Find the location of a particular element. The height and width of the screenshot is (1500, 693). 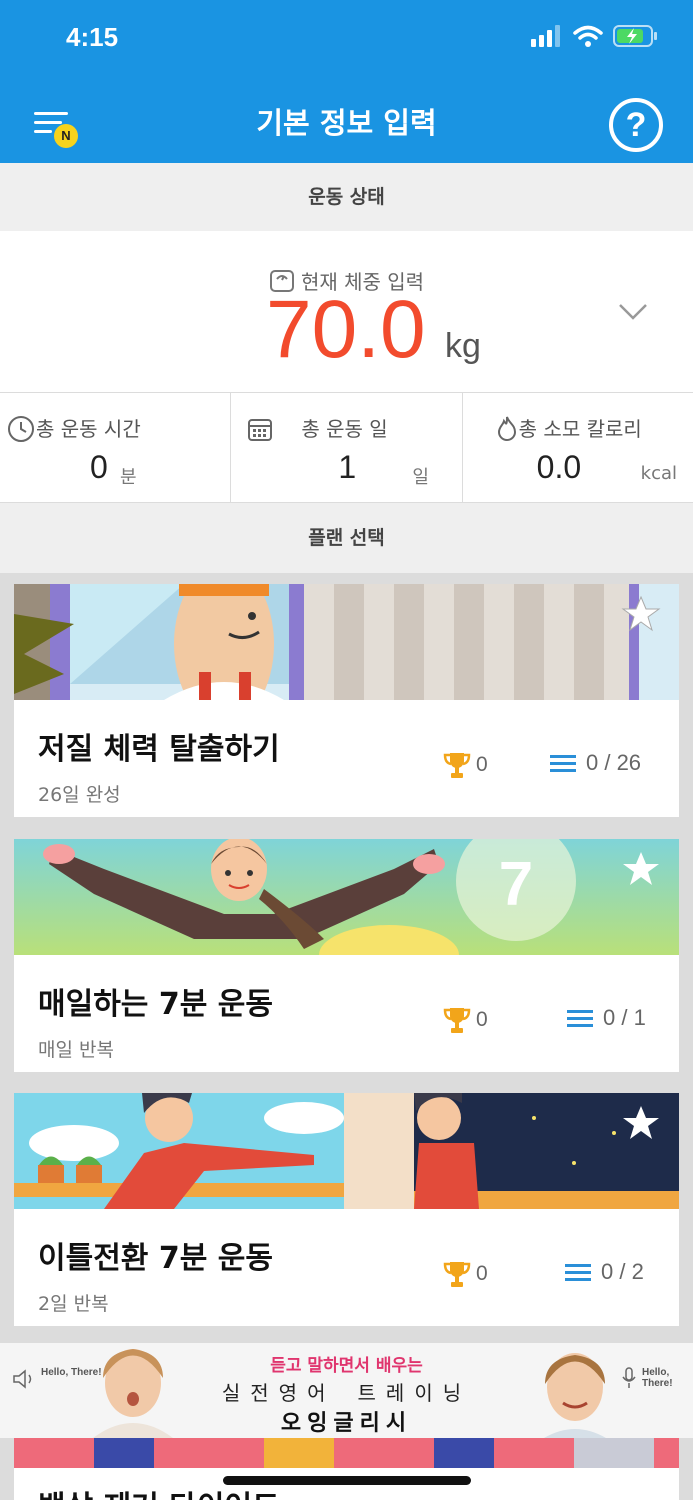

stat-value: 0.0 is located at coordinates (559, 467).